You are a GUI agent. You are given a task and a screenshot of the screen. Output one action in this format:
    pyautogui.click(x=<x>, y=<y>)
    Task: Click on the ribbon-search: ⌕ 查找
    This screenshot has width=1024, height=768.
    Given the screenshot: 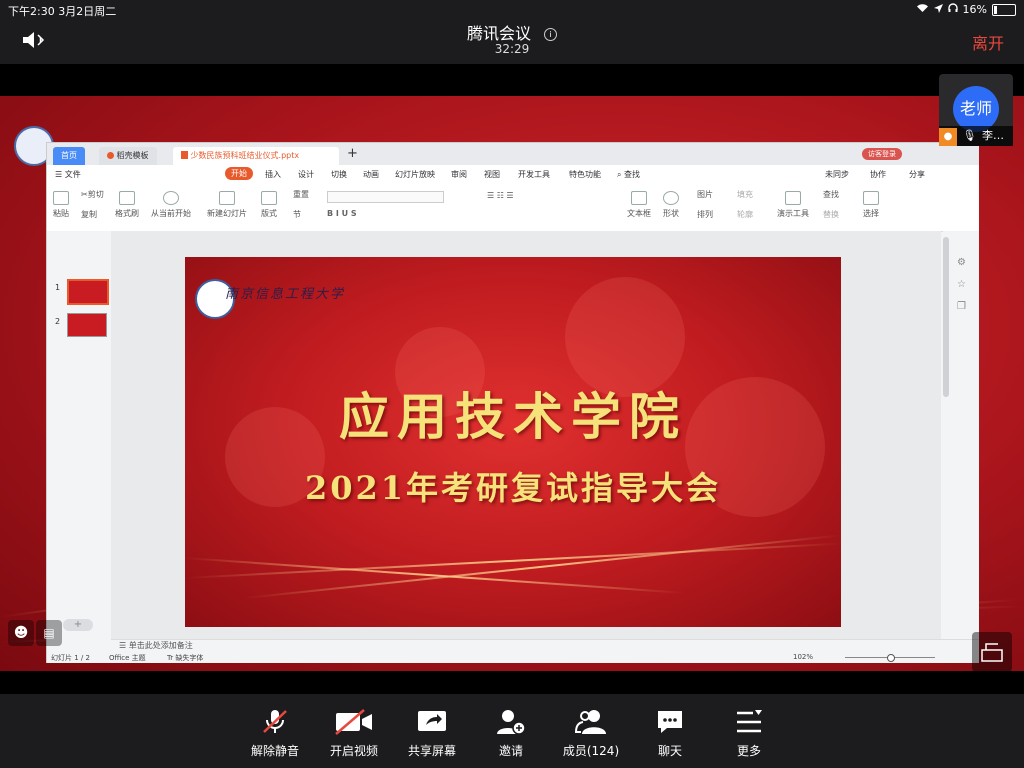 What is the action you would take?
    pyautogui.click(x=628, y=174)
    